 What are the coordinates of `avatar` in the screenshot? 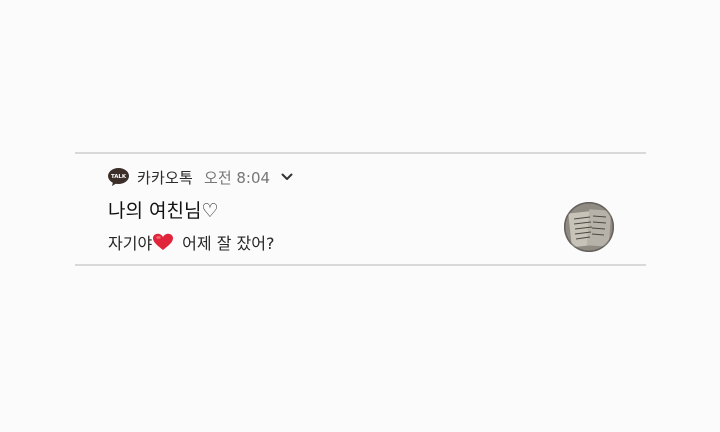 It's located at (589, 227).